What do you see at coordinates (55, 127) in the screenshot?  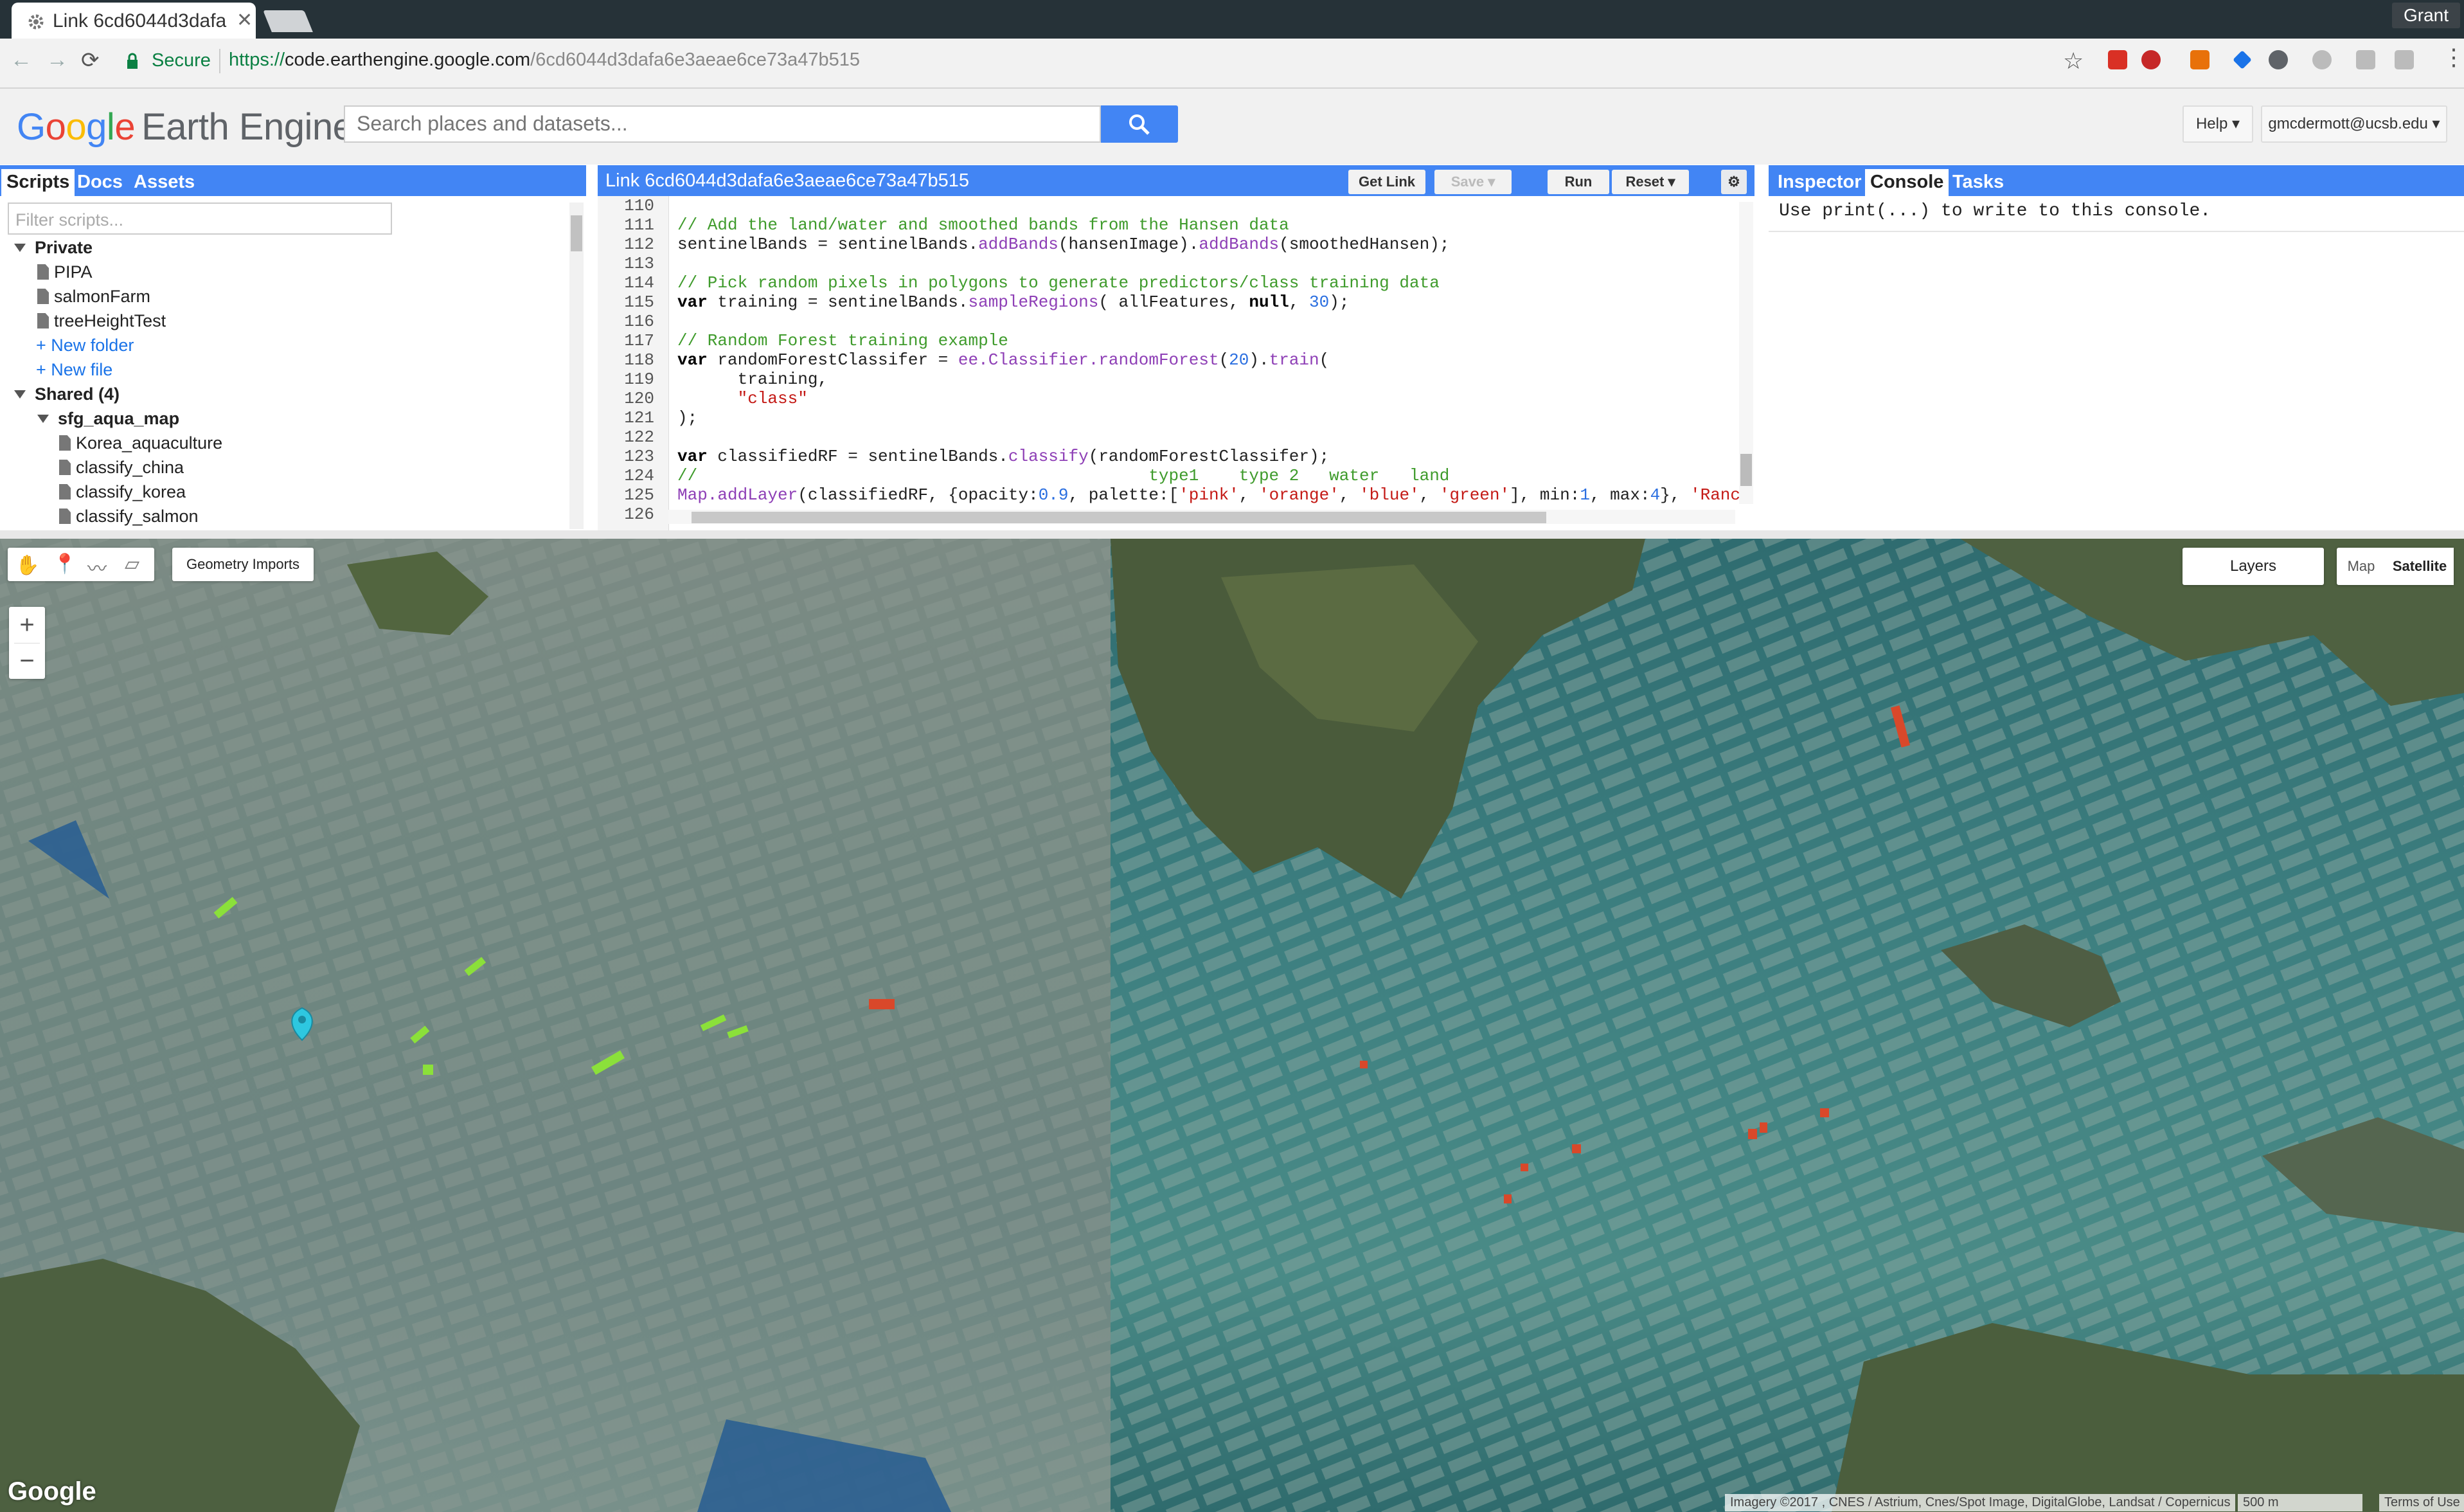 I see `logo-letter: o` at bounding box center [55, 127].